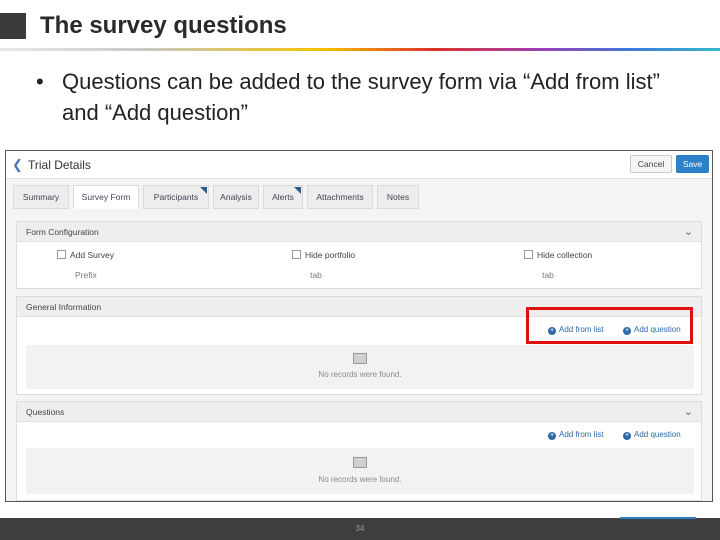 This screenshot has height=540, width=720. I want to click on tab-participants-label: Participants, so click(176, 197).